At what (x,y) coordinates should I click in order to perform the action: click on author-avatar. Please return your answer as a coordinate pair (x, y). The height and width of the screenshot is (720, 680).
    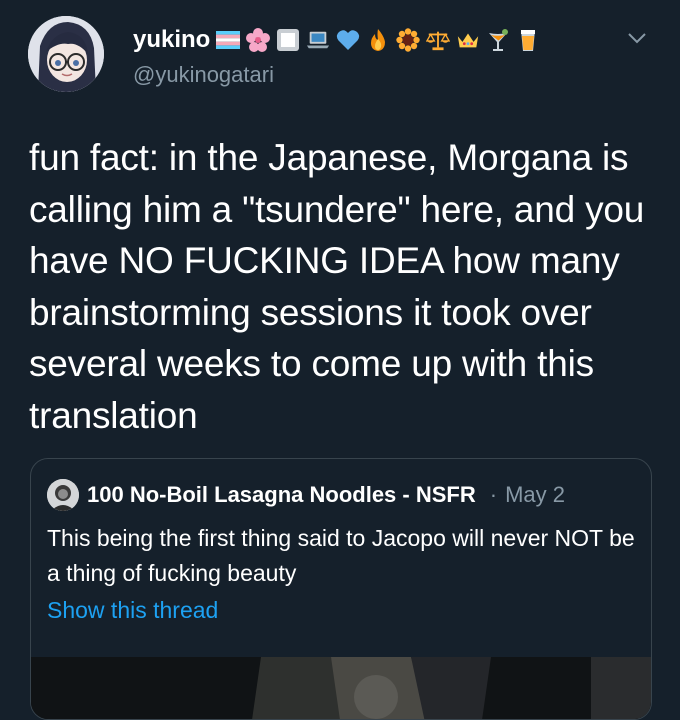
    Looking at the image, I should click on (66, 54).